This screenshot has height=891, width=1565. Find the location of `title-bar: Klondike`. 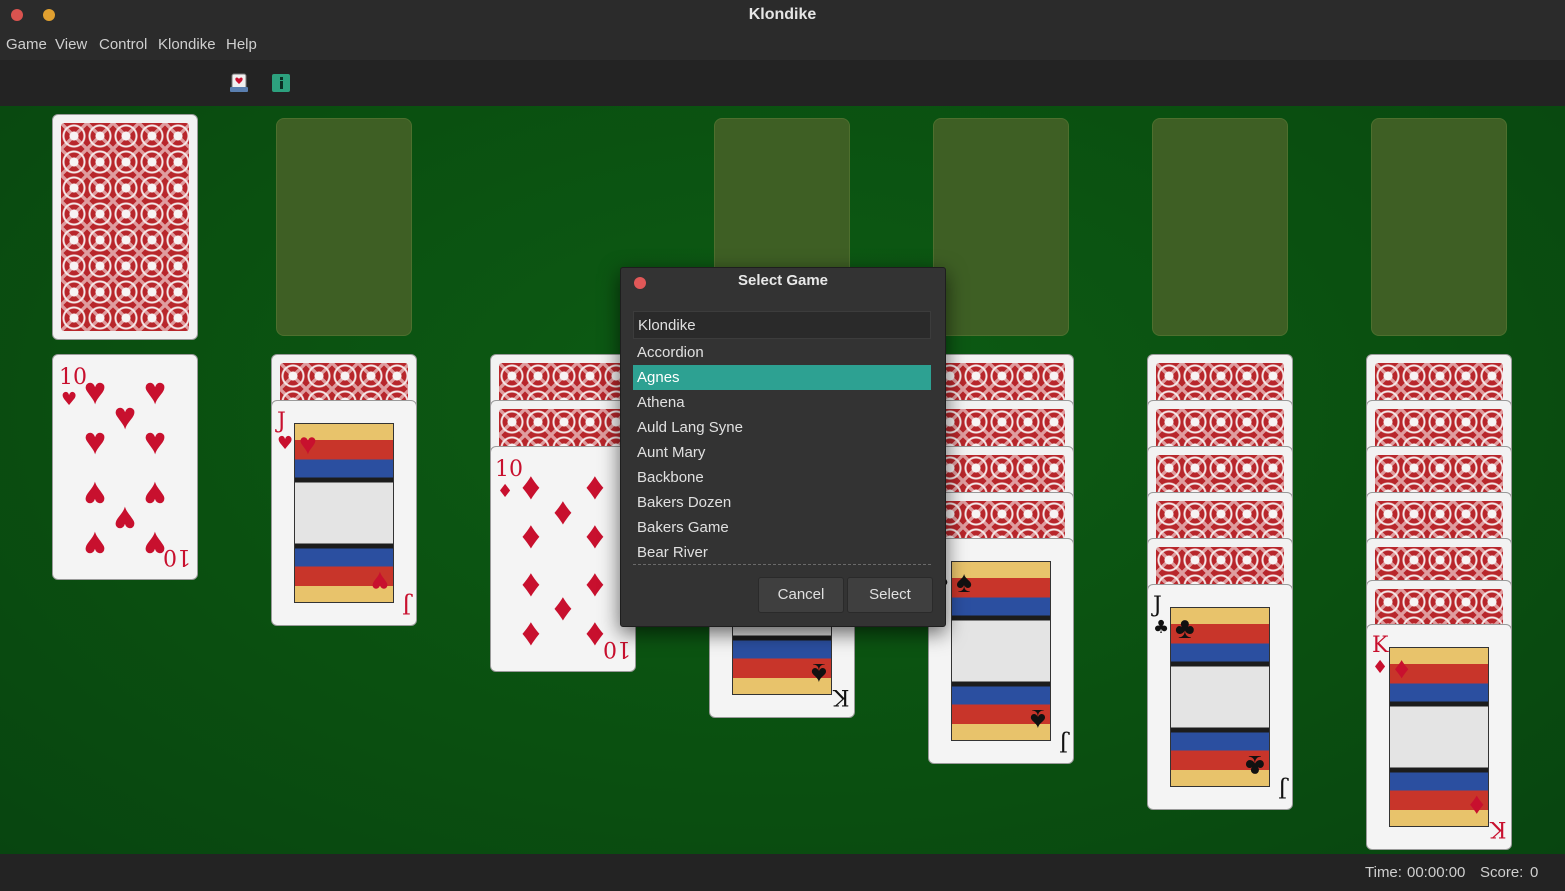

title-bar: Klondike is located at coordinates (782, 15).